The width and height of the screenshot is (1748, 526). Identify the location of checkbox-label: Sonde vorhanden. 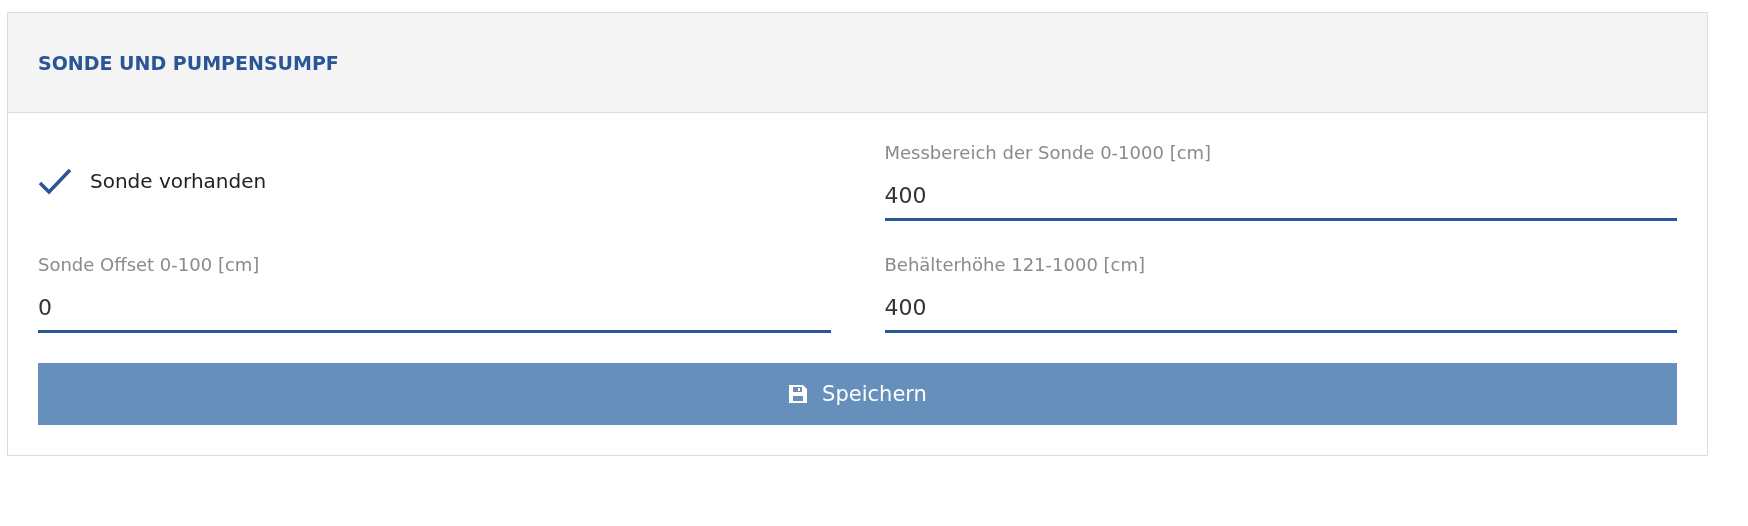
(178, 181).